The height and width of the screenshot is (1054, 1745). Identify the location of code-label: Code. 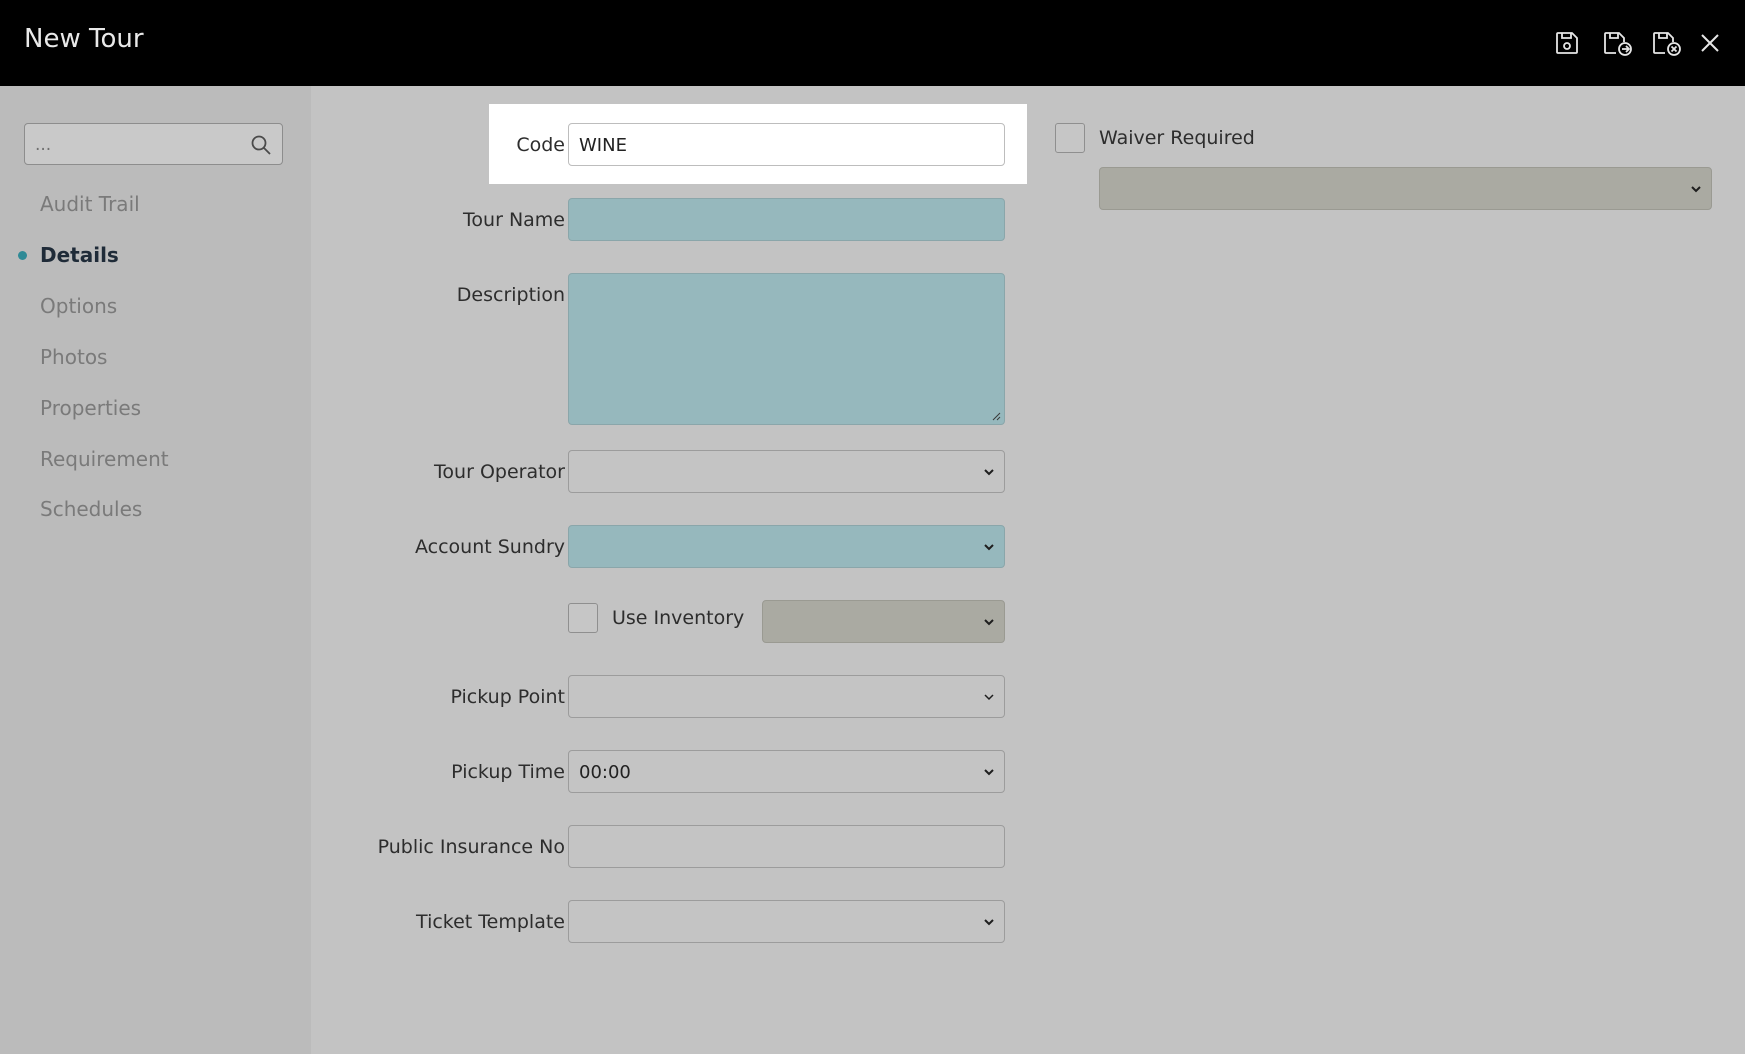
(540, 145).